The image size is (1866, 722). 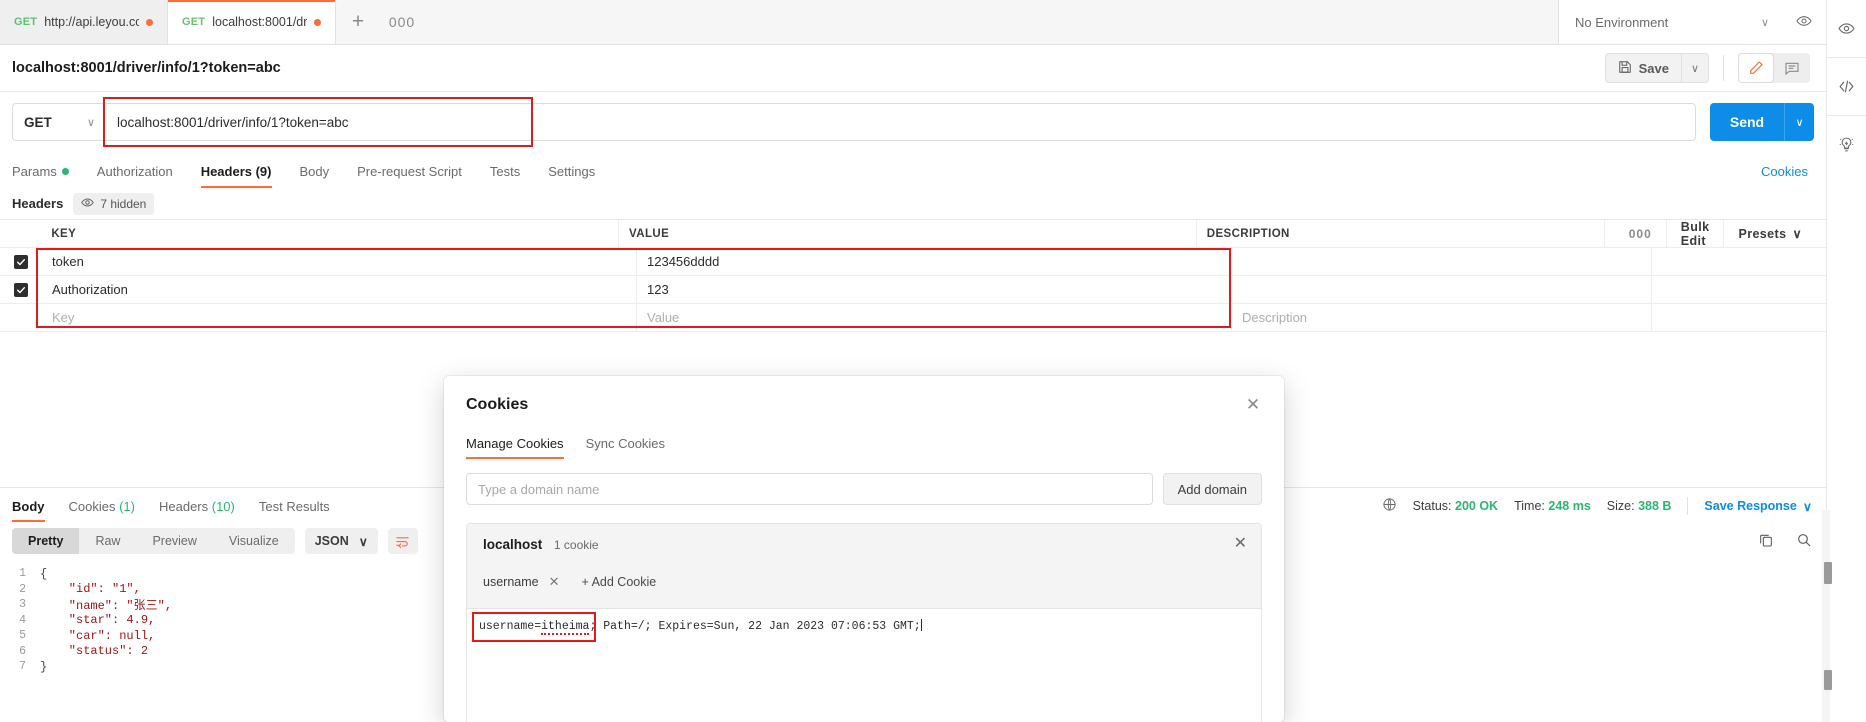 I want to click on cookie-chip-row: username ✕ + Add Cookie, so click(x=864, y=582).